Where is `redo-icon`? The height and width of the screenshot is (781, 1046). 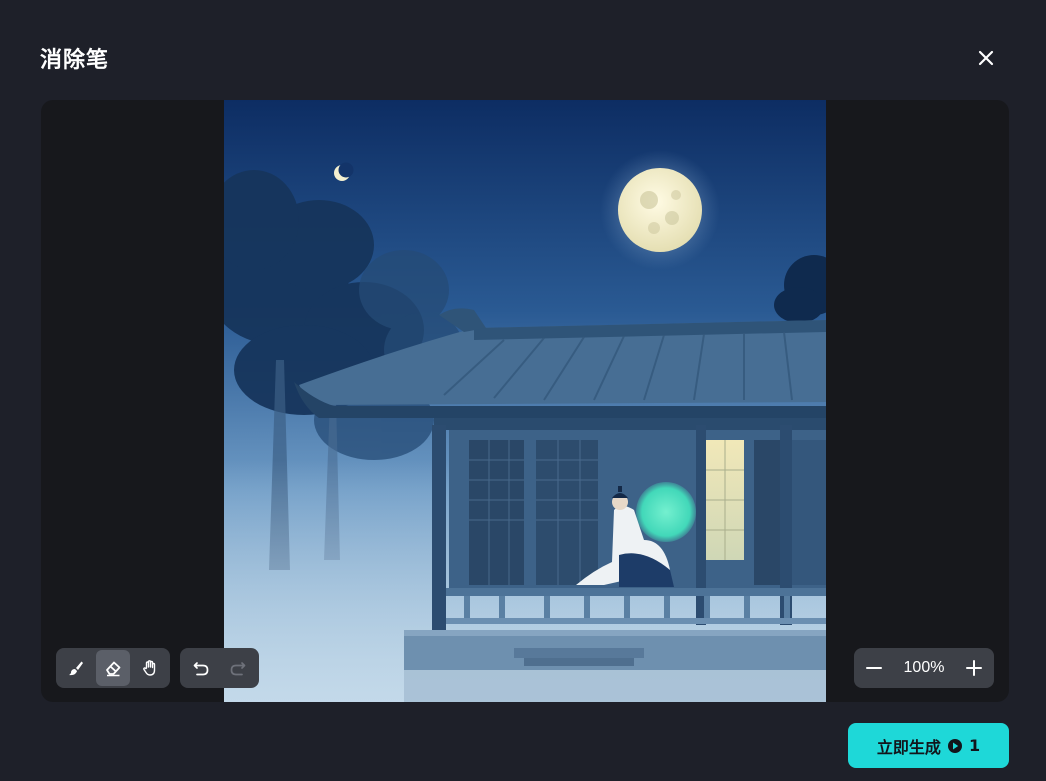
redo-icon is located at coordinates (238, 669).